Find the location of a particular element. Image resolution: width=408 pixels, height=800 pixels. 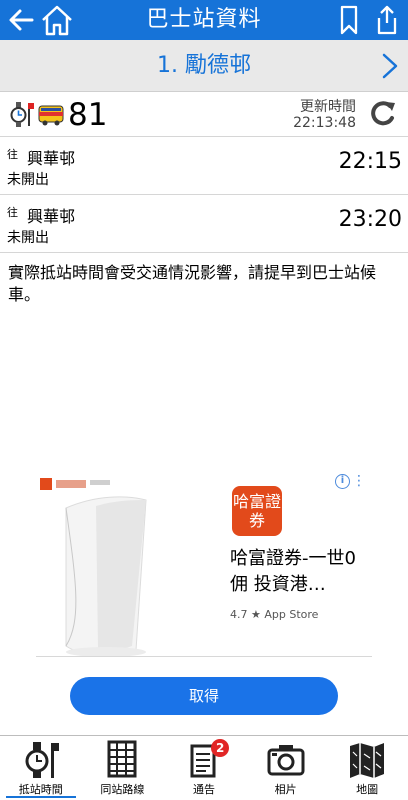

tab-notice: 2 通告 is located at coordinates (204, 768).